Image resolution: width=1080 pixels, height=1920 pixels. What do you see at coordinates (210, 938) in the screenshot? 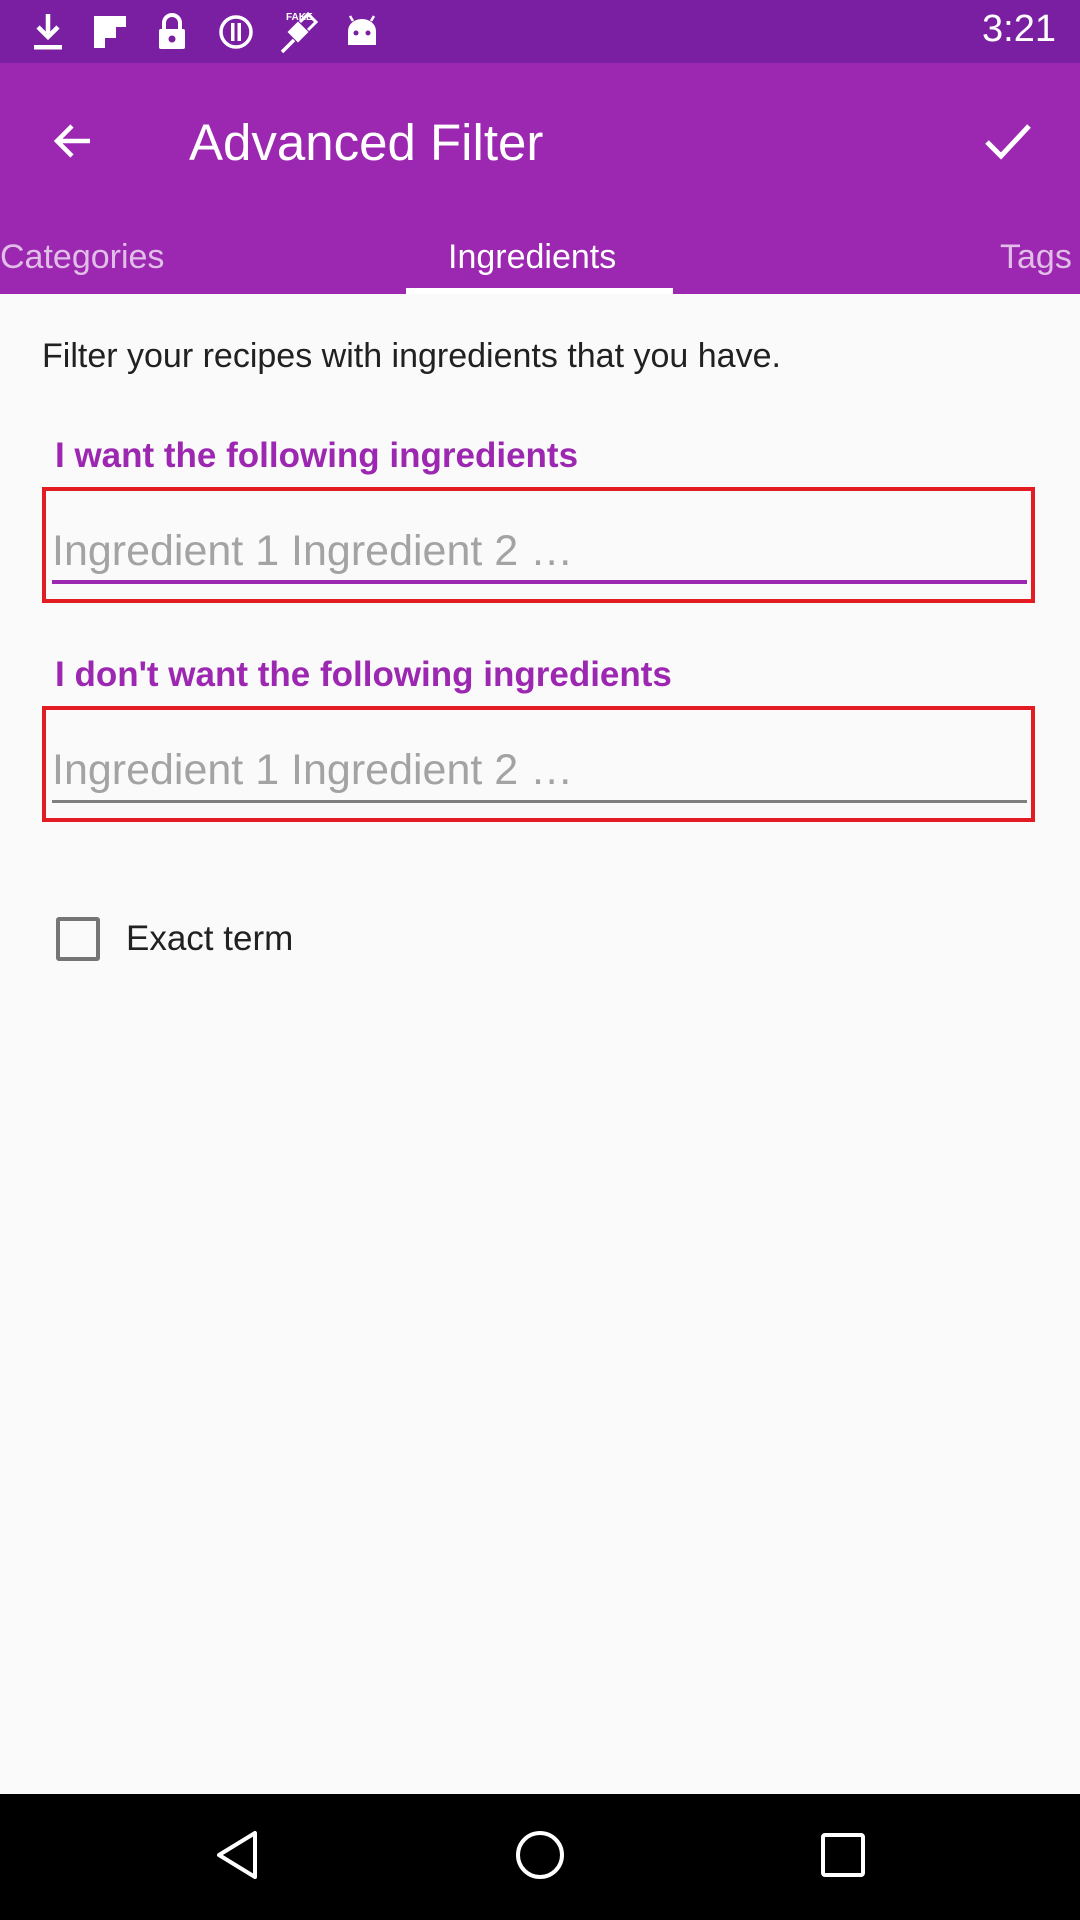
I see `exact-term-label: Exact term` at bounding box center [210, 938].